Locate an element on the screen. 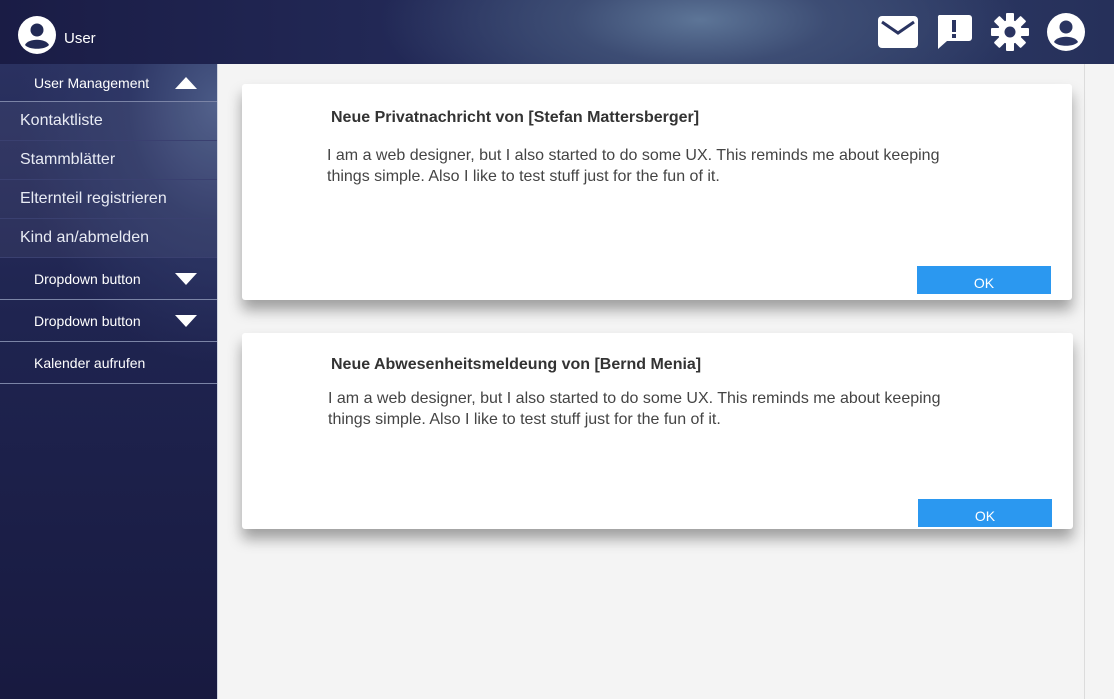  user-avatar-icon is located at coordinates (37, 35).